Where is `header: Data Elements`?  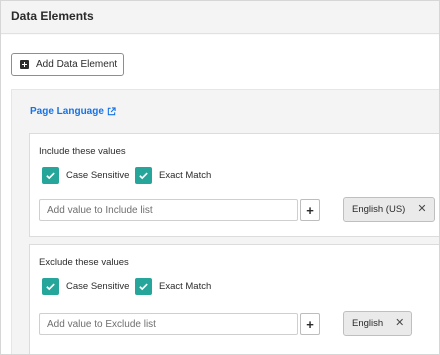
header: Data Elements is located at coordinates (220, 17).